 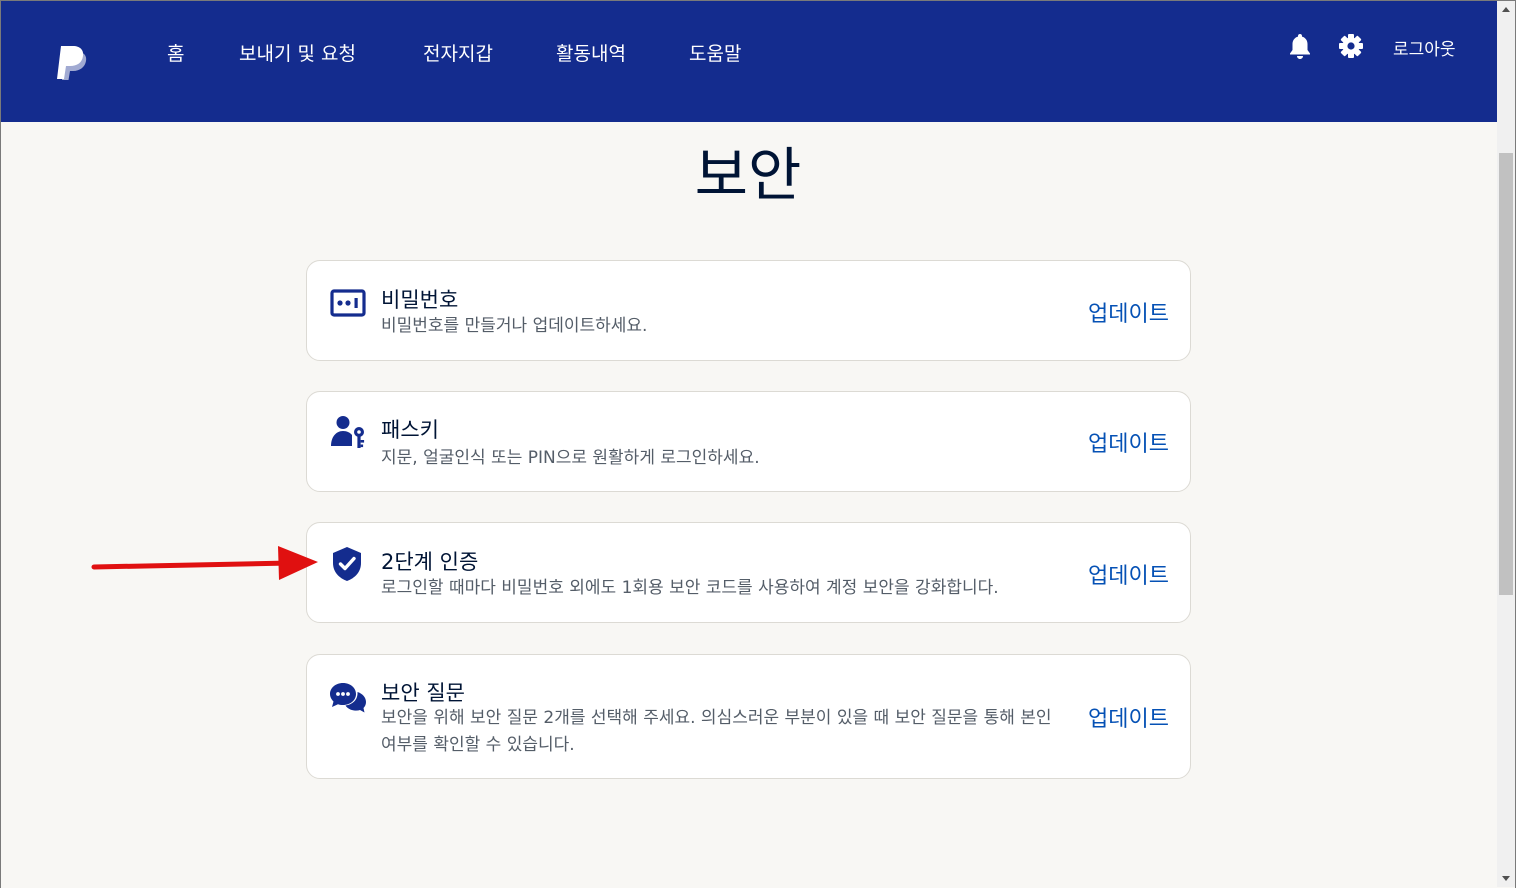 I want to click on gear-icon, so click(x=1351, y=46).